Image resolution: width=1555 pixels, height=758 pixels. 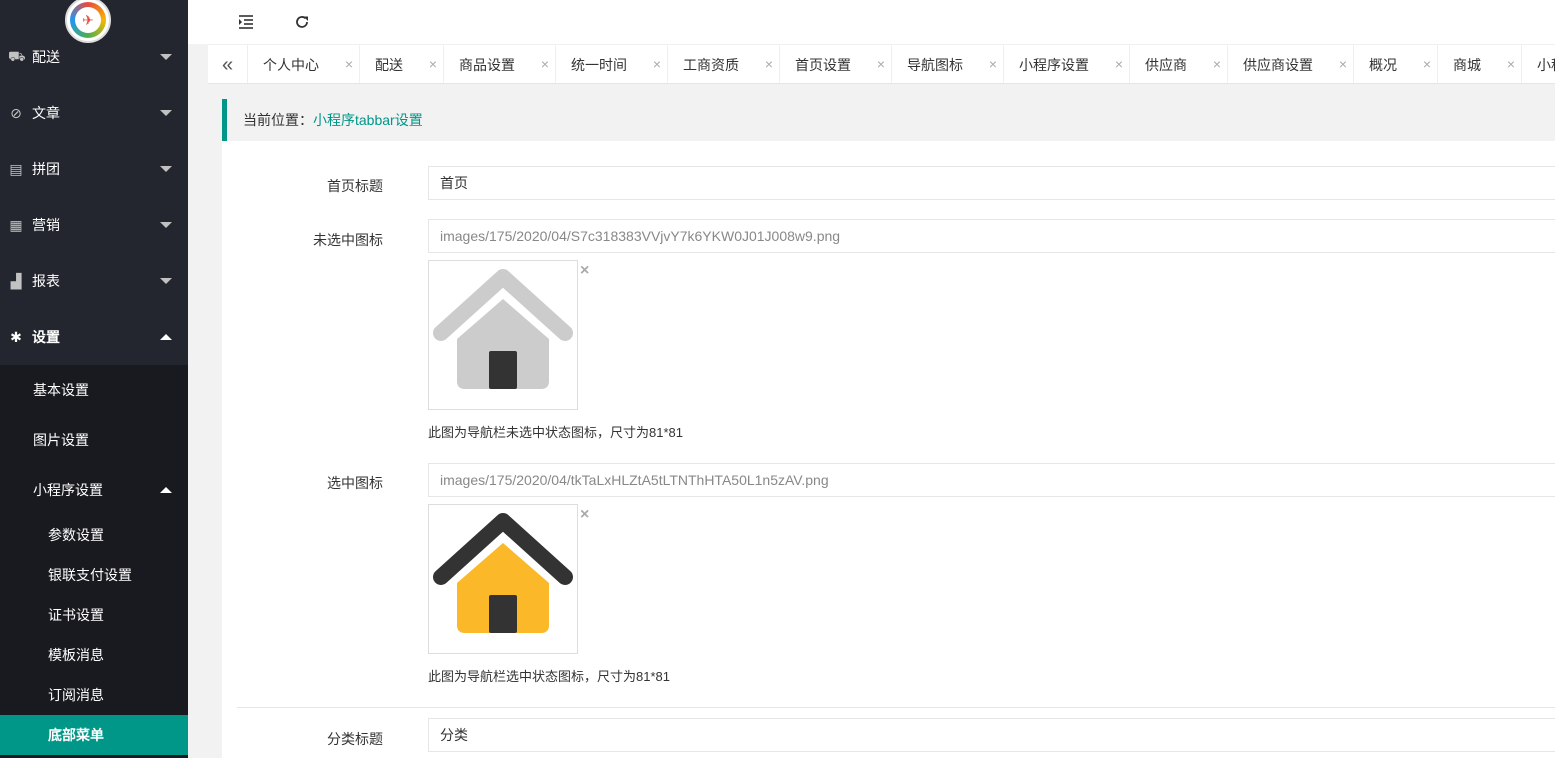 What do you see at coordinates (46, 225) in the screenshot?
I see `sidebar-item-label: 营销` at bounding box center [46, 225].